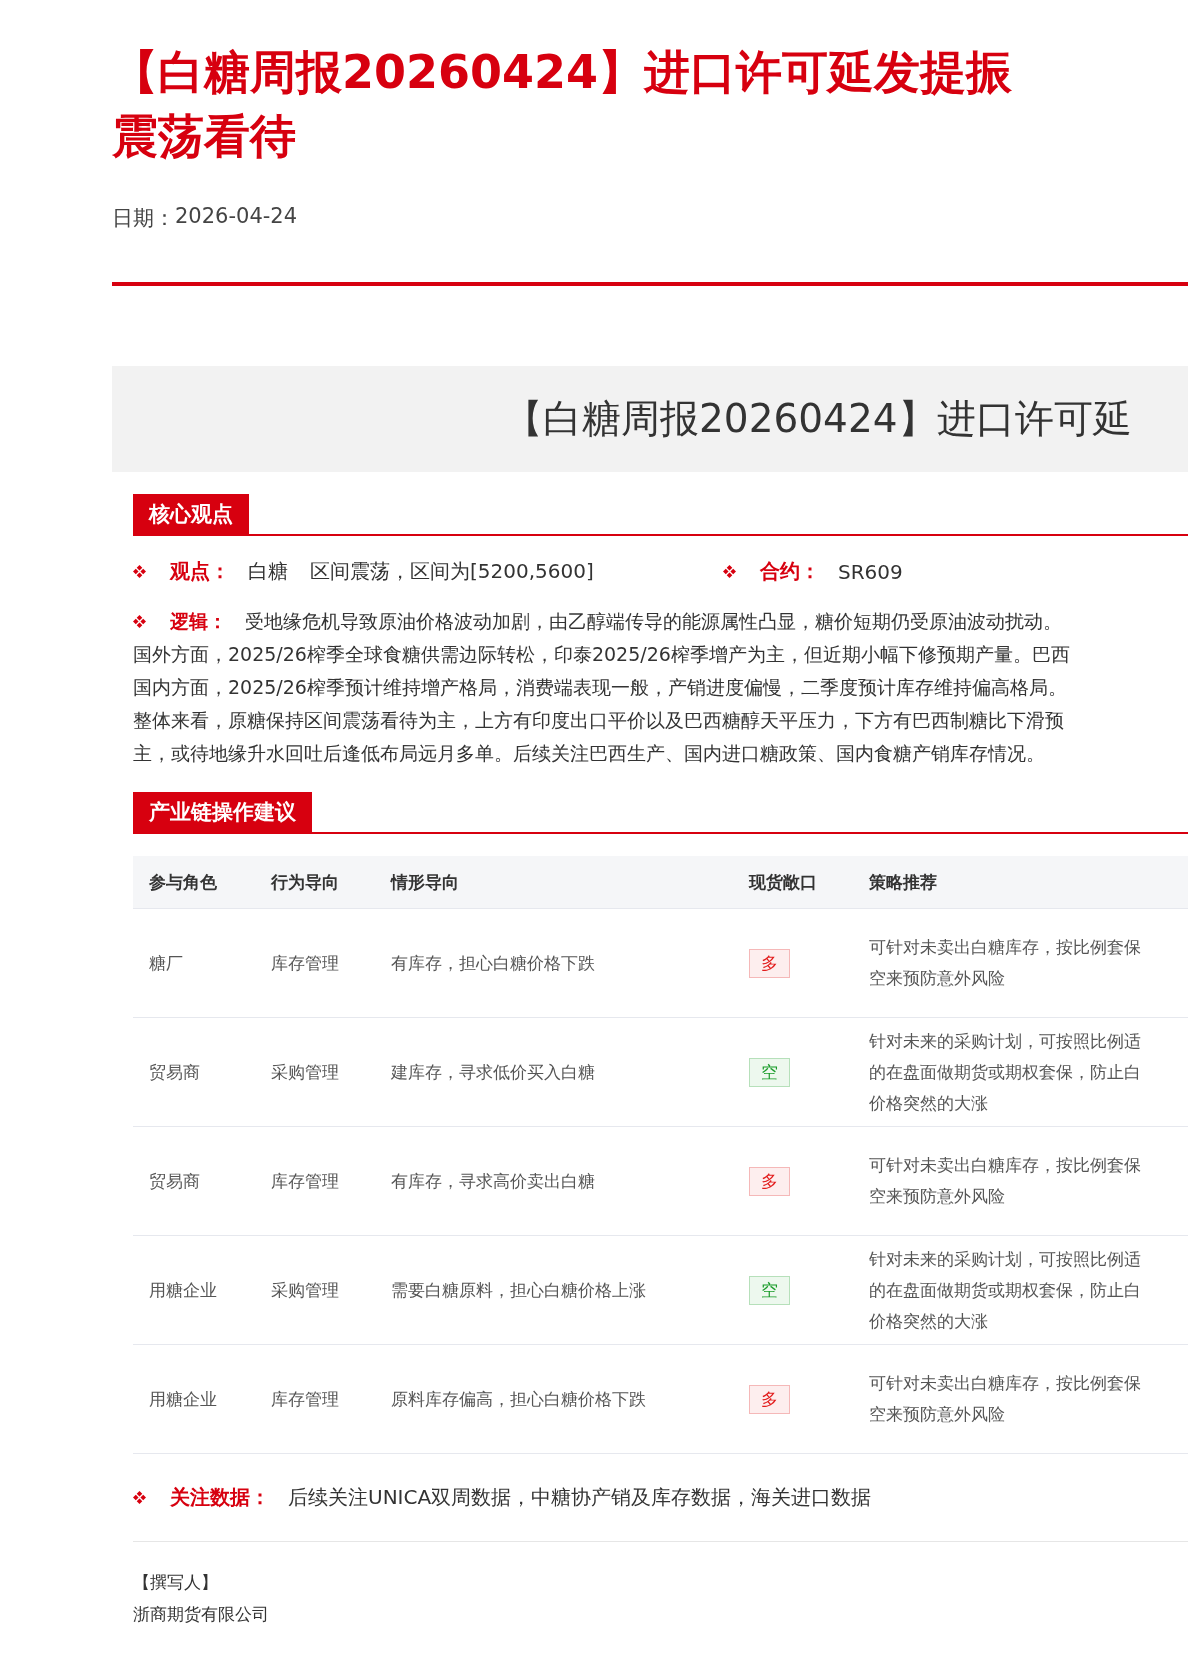  I want to click on paragraph-line: 国外方面，2025/26榨季全球食糖供需边际转松，印泰2025/26榨季增产为主，但近期小幅下修预期产量。巴西, so click(601, 654).